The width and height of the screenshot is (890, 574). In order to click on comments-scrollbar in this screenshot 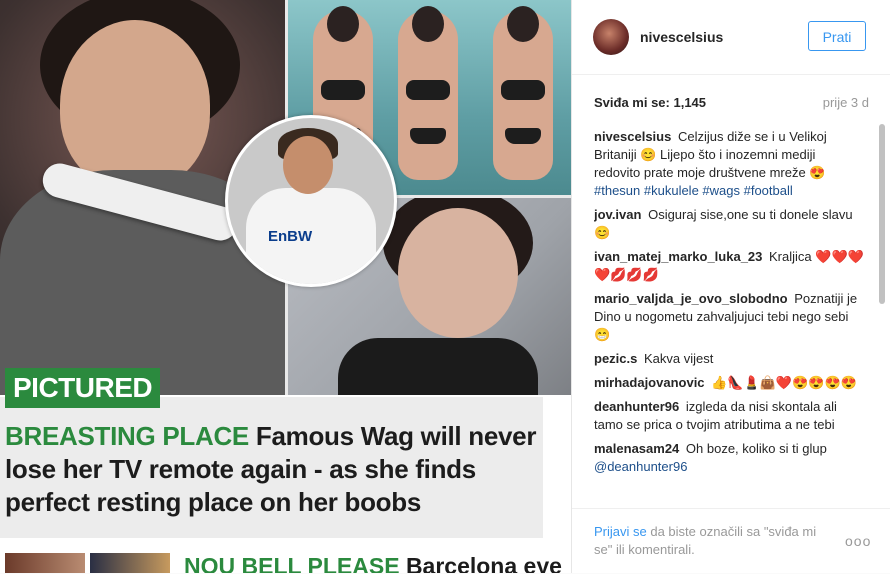, I will do `click(882, 214)`.